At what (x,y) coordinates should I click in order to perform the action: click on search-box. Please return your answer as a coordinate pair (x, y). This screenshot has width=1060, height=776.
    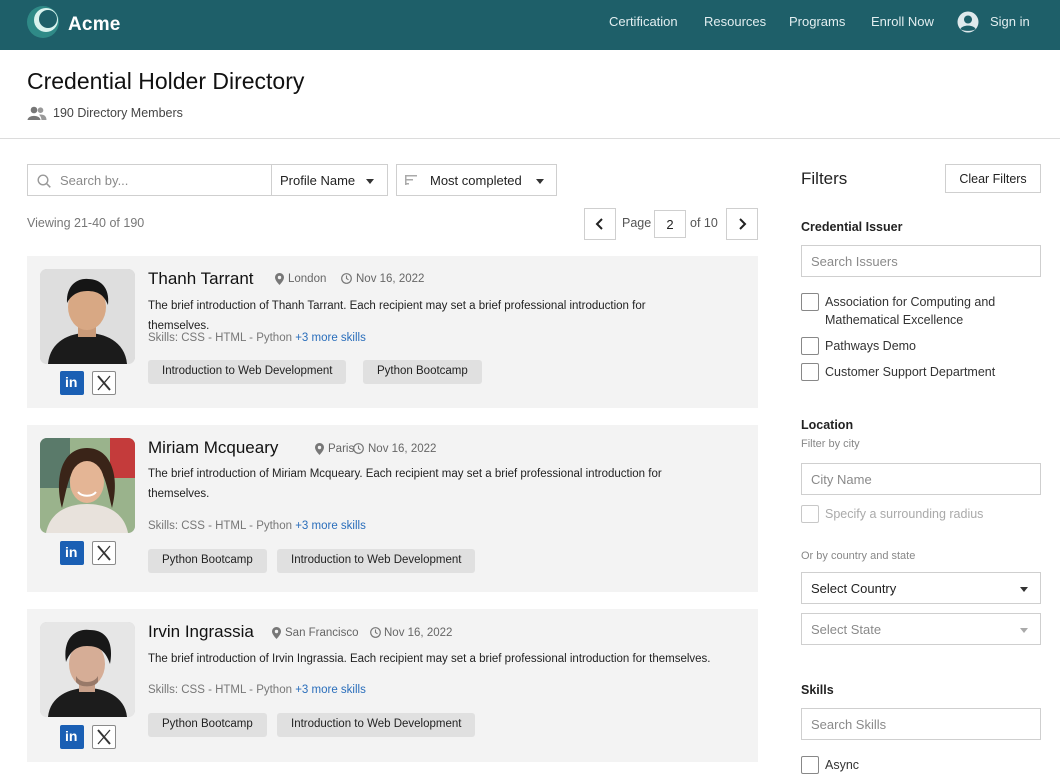
    Looking at the image, I should click on (149, 180).